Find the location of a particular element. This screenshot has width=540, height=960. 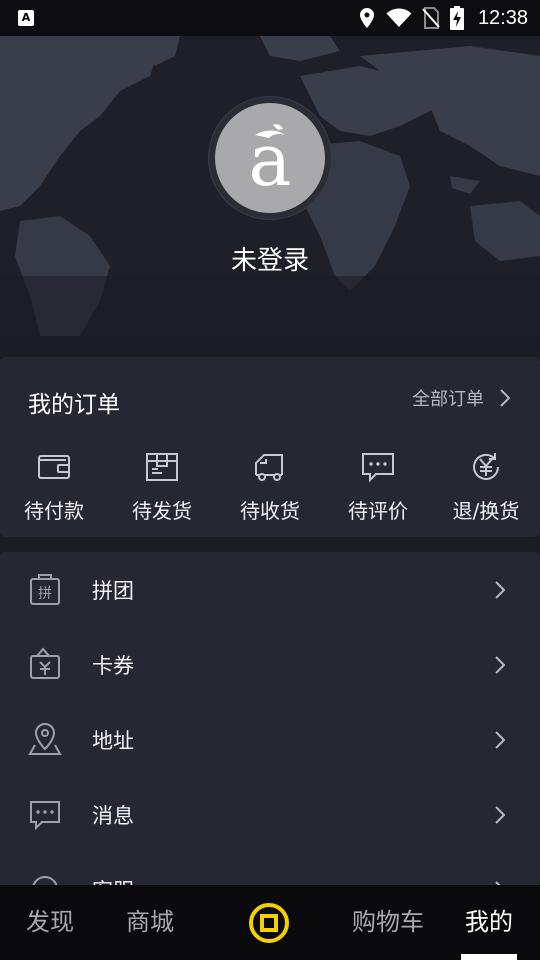

message-icon is located at coordinates (45, 816).